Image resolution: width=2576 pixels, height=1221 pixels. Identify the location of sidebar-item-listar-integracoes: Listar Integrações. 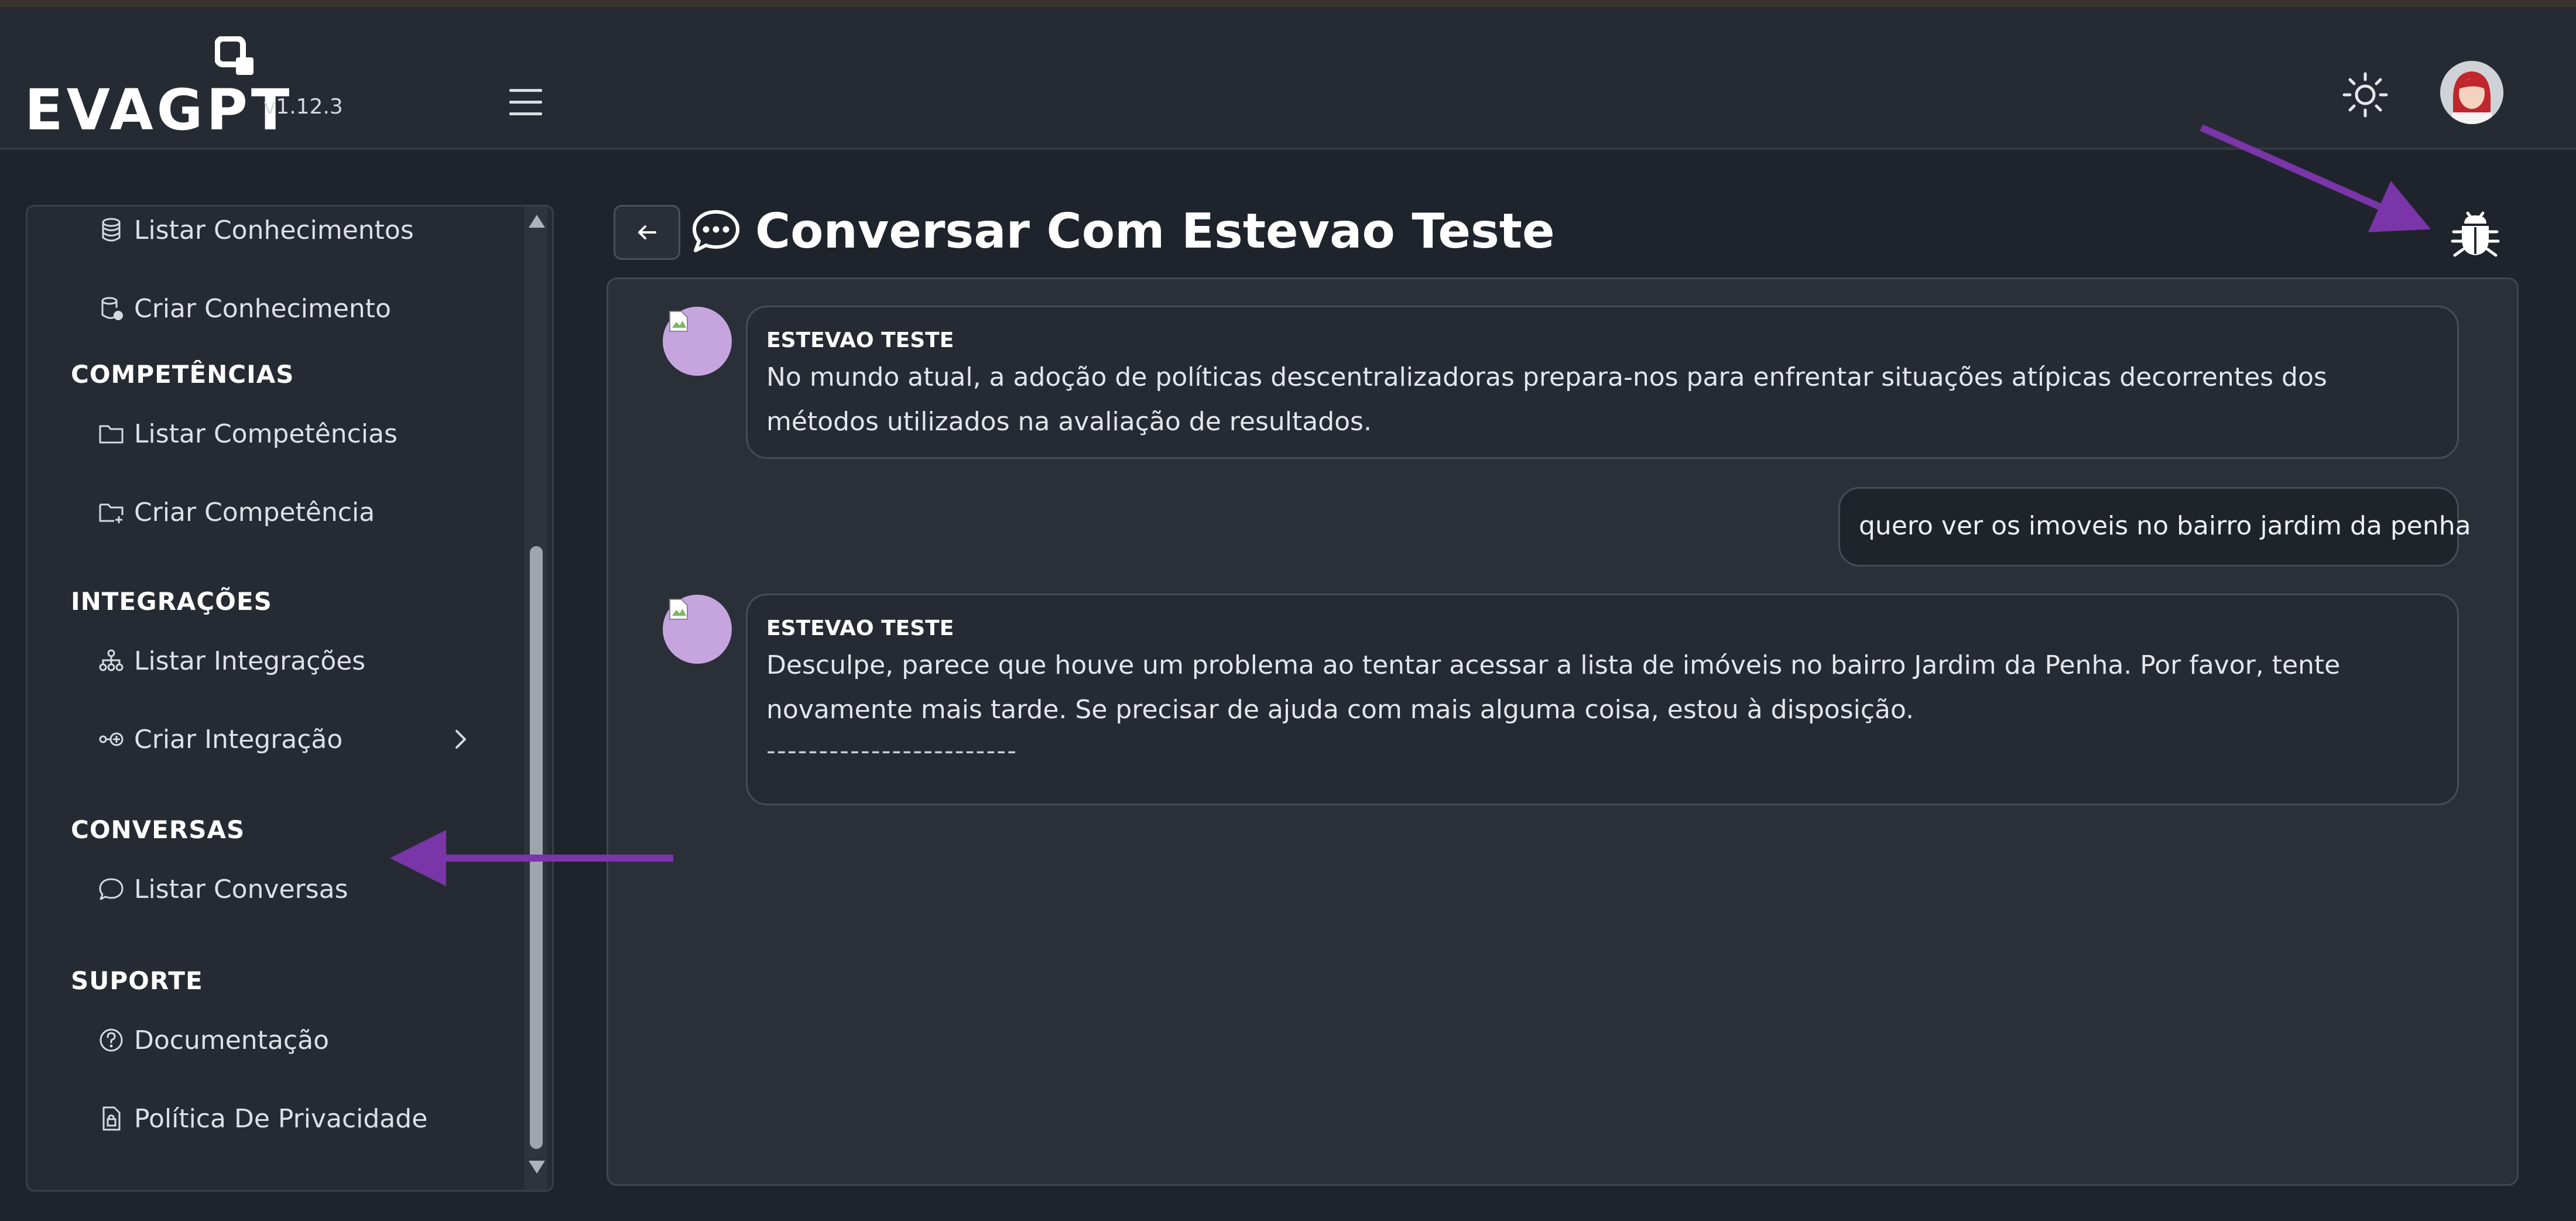
(291, 660).